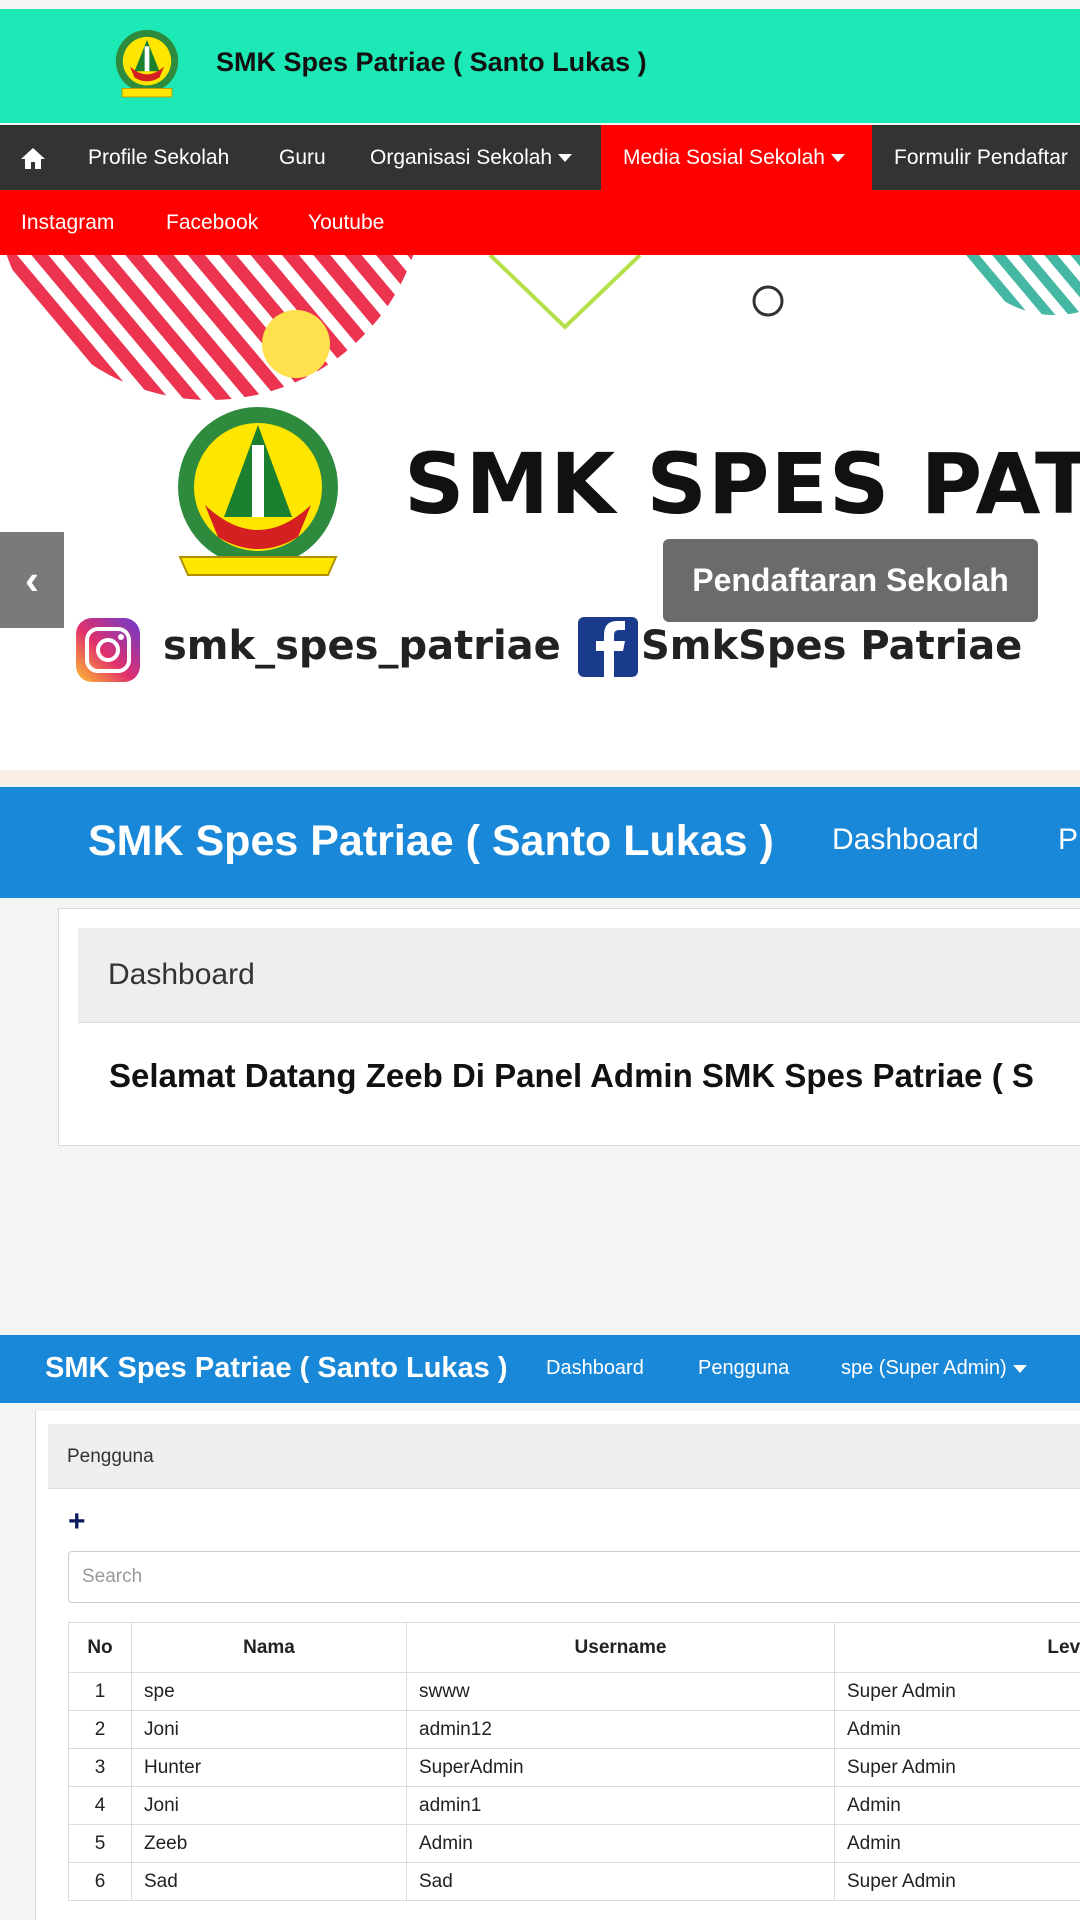  What do you see at coordinates (957, 1647) in the screenshot?
I see `column-header-level: Level` at bounding box center [957, 1647].